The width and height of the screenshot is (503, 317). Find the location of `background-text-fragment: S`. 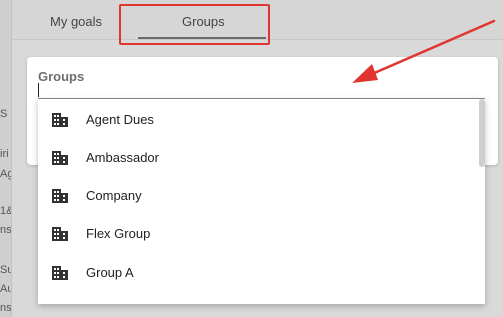

background-text-fragment: S is located at coordinates (4, 114).